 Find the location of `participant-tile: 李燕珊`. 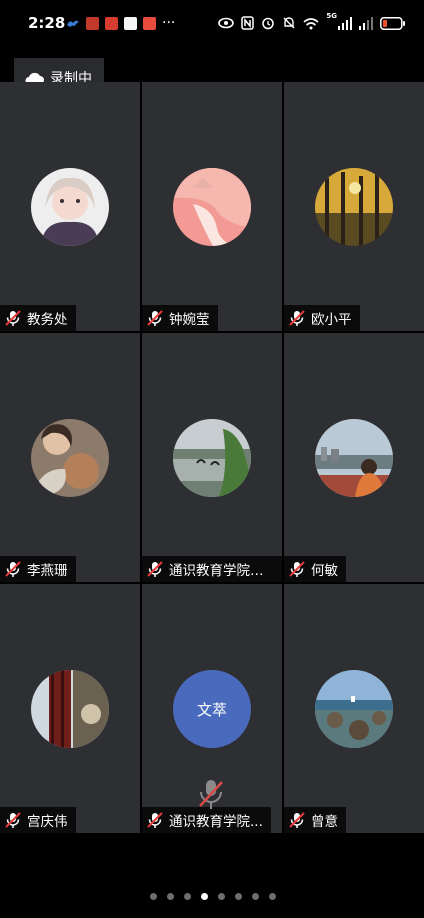

participant-tile: 李燕珊 is located at coordinates (70, 457).